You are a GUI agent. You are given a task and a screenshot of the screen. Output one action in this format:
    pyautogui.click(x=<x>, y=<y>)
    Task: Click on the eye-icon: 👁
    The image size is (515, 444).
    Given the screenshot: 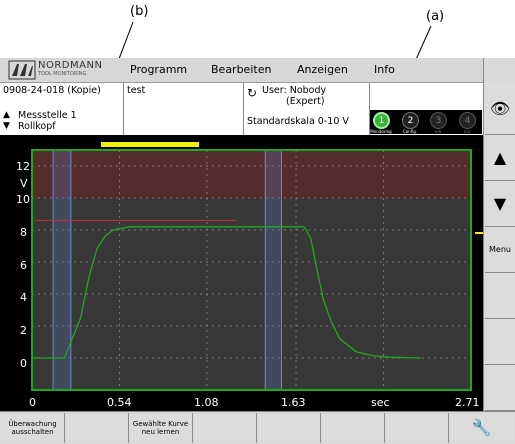 What is the action you would take?
    pyautogui.click(x=500, y=108)
    